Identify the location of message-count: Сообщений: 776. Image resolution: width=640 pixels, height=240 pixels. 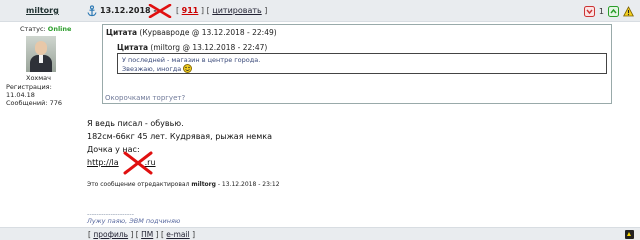
(34, 103).